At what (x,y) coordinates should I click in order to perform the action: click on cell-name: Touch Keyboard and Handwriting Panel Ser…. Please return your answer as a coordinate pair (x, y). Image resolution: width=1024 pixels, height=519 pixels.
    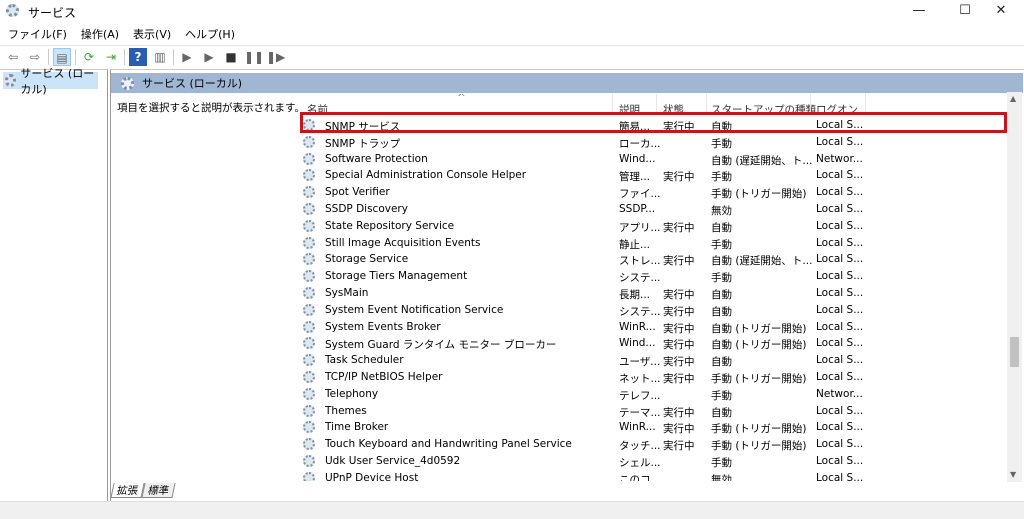
    Looking at the image, I should click on (448, 444).